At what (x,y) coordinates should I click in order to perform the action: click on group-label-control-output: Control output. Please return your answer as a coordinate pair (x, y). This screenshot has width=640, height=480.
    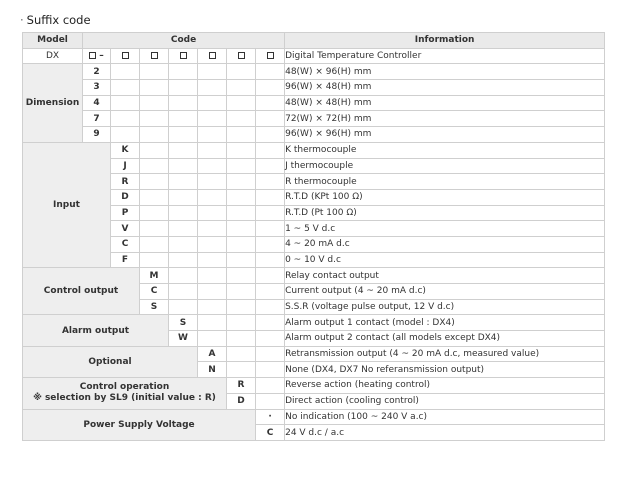
    Looking at the image, I should click on (81, 291).